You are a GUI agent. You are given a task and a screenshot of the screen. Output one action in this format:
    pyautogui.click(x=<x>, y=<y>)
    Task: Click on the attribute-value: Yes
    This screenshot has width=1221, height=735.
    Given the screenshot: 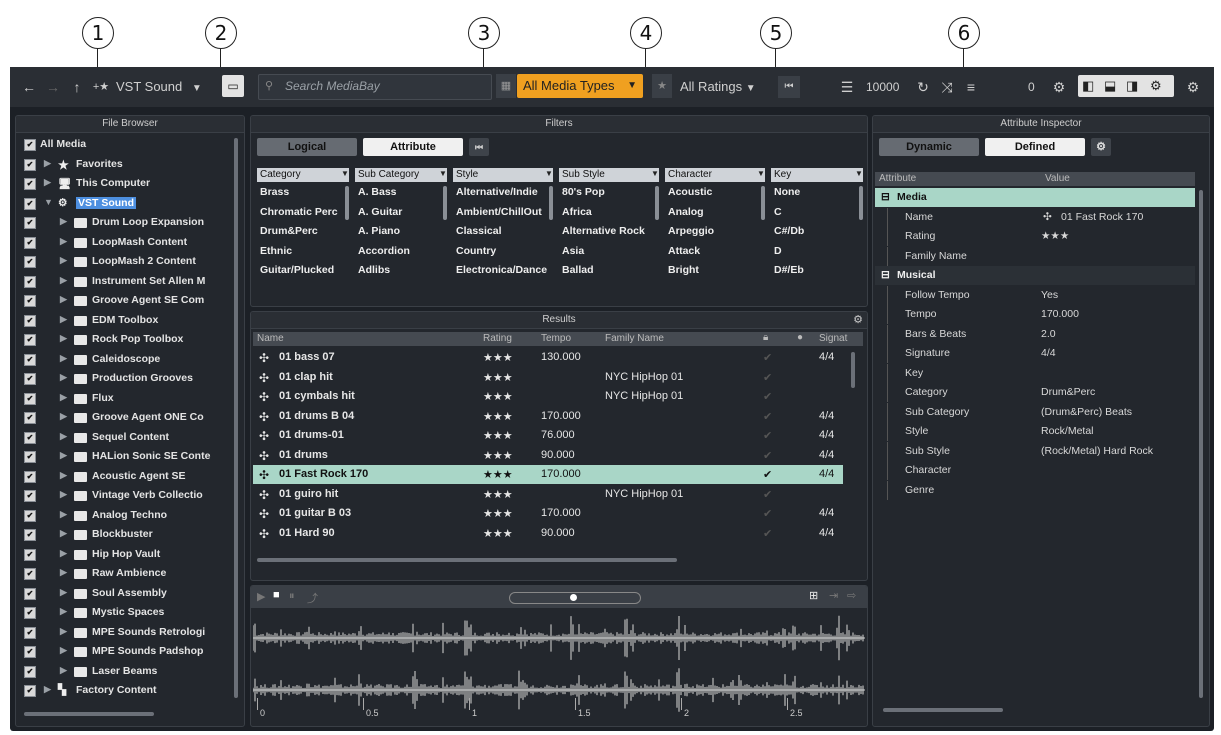 What is the action you would take?
    pyautogui.click(x=1049, y=295)
    